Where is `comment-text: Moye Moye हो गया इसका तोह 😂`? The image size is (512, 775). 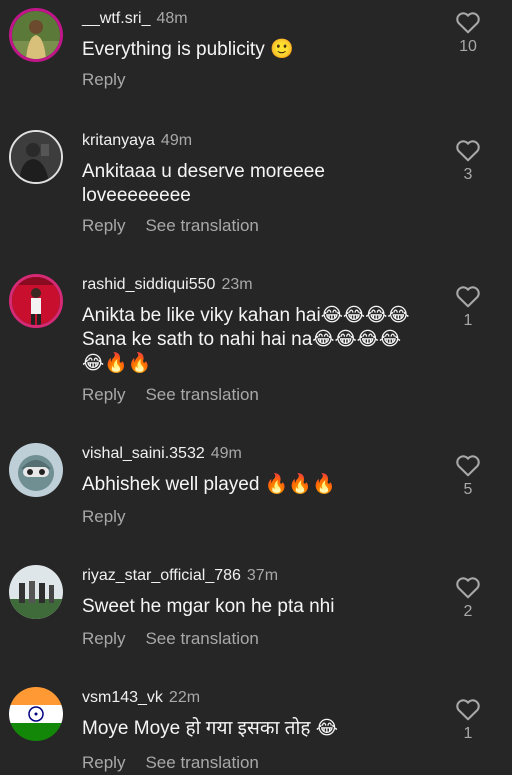
comment-text: Moye Moye हो गया इसका तोह 😂 is located at coordinates (210, 728).